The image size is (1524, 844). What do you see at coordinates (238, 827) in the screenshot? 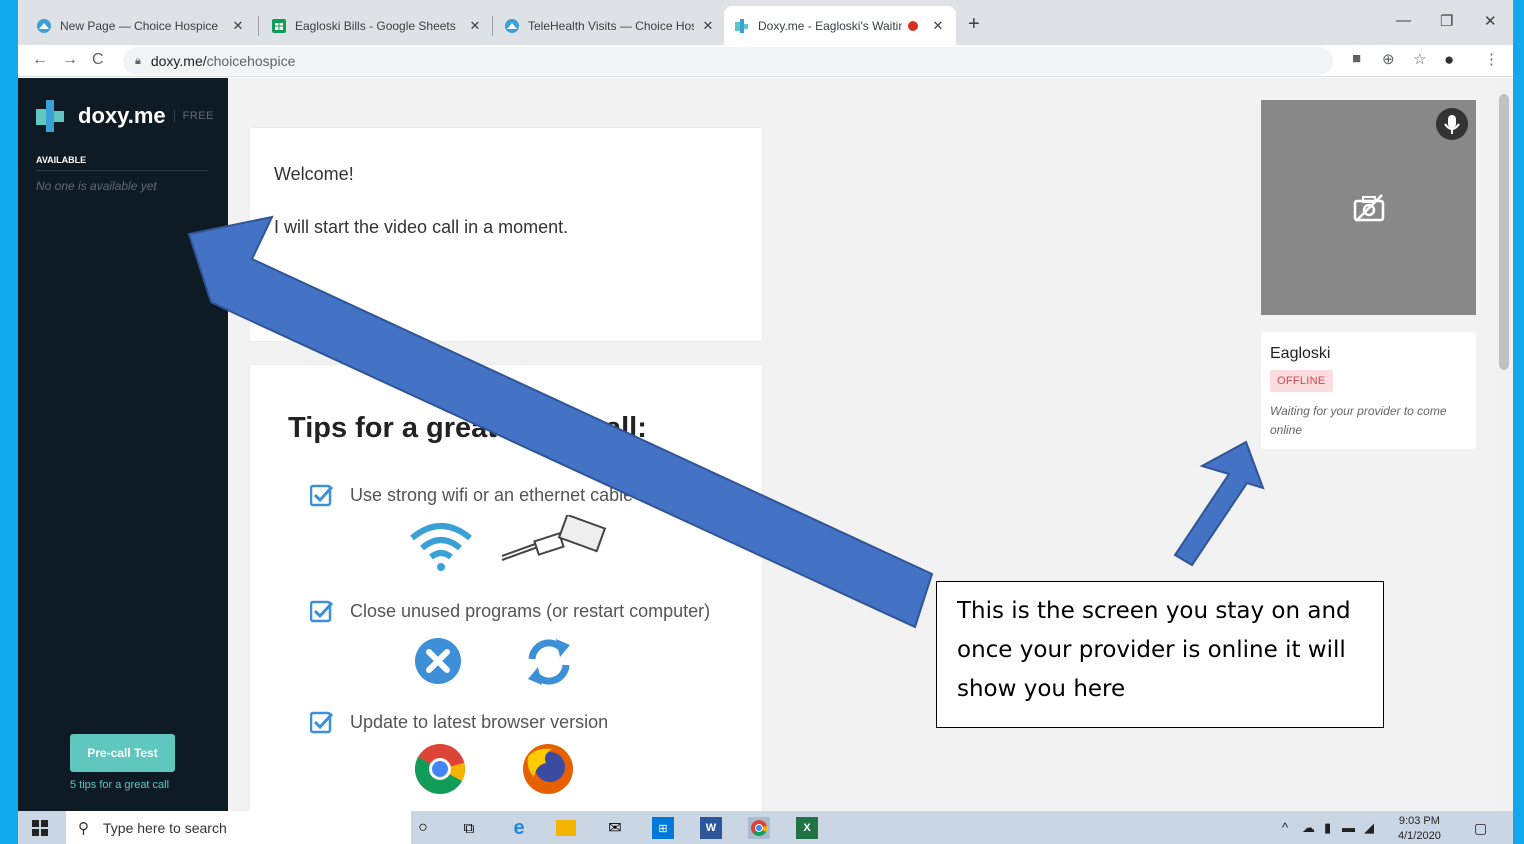
I see `taskbar-search: ⚲ Type here to search` at bounding box center [238, 827].